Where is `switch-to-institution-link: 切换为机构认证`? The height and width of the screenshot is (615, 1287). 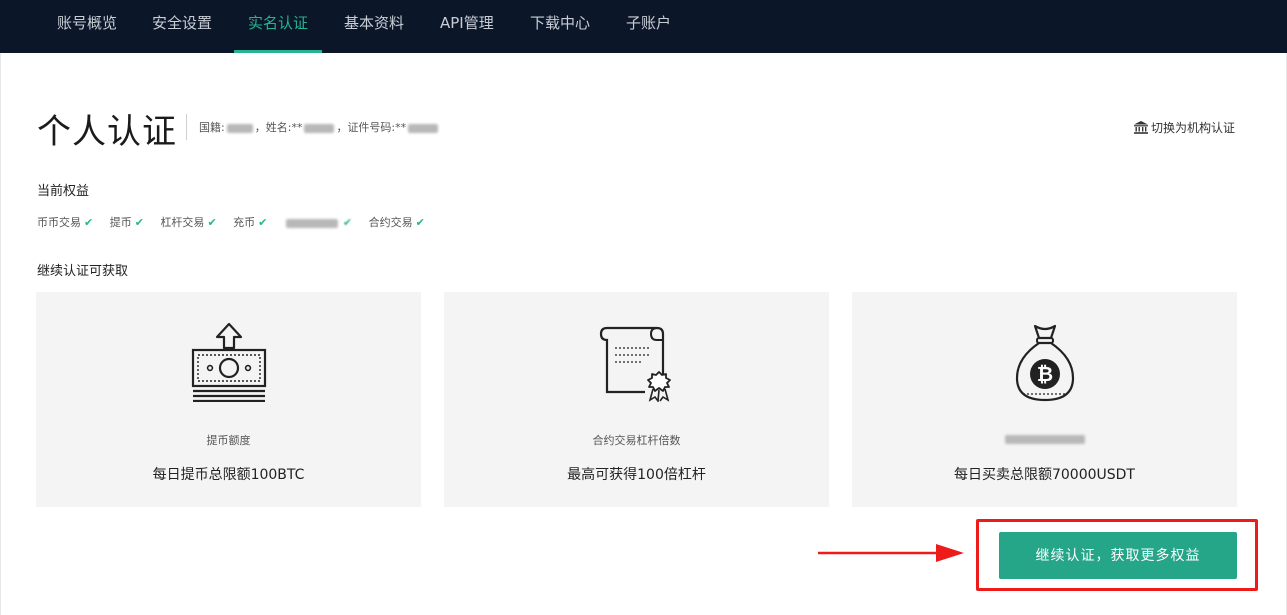 switch-to-institution-link: 切换为机构认证 is located at coordinates (1184, 127).